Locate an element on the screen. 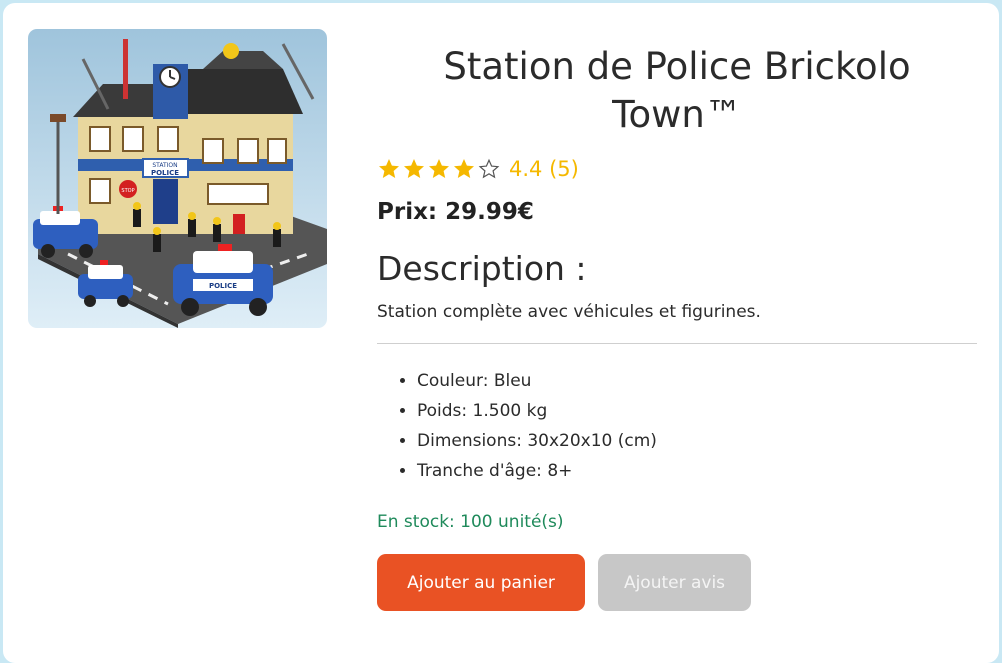 The height and width of the screenshot is (663, 1002). stock-status: En stock: 100 unité(s) is located at coordinates (470, 522).